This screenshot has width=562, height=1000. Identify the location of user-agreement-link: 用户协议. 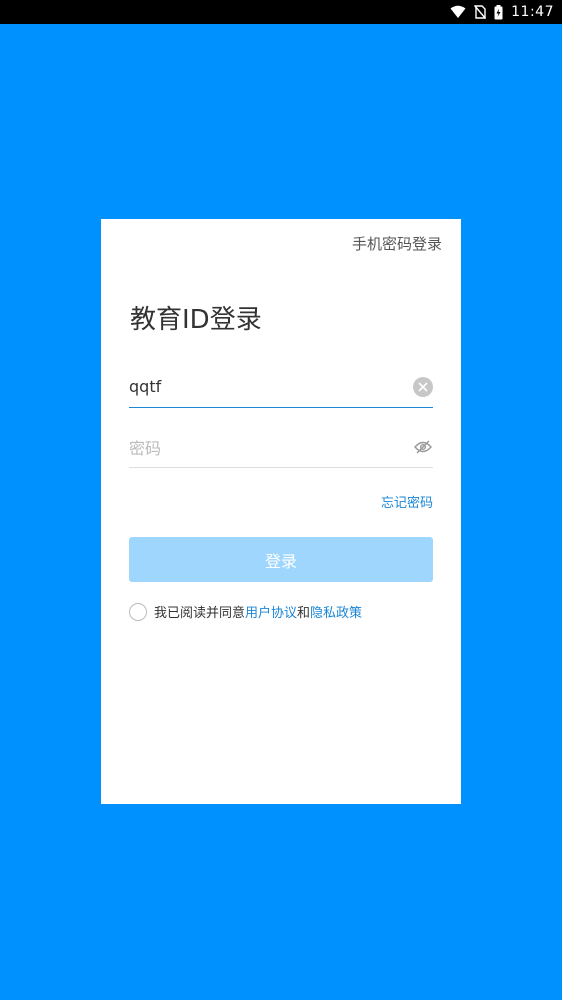
(271, 611).